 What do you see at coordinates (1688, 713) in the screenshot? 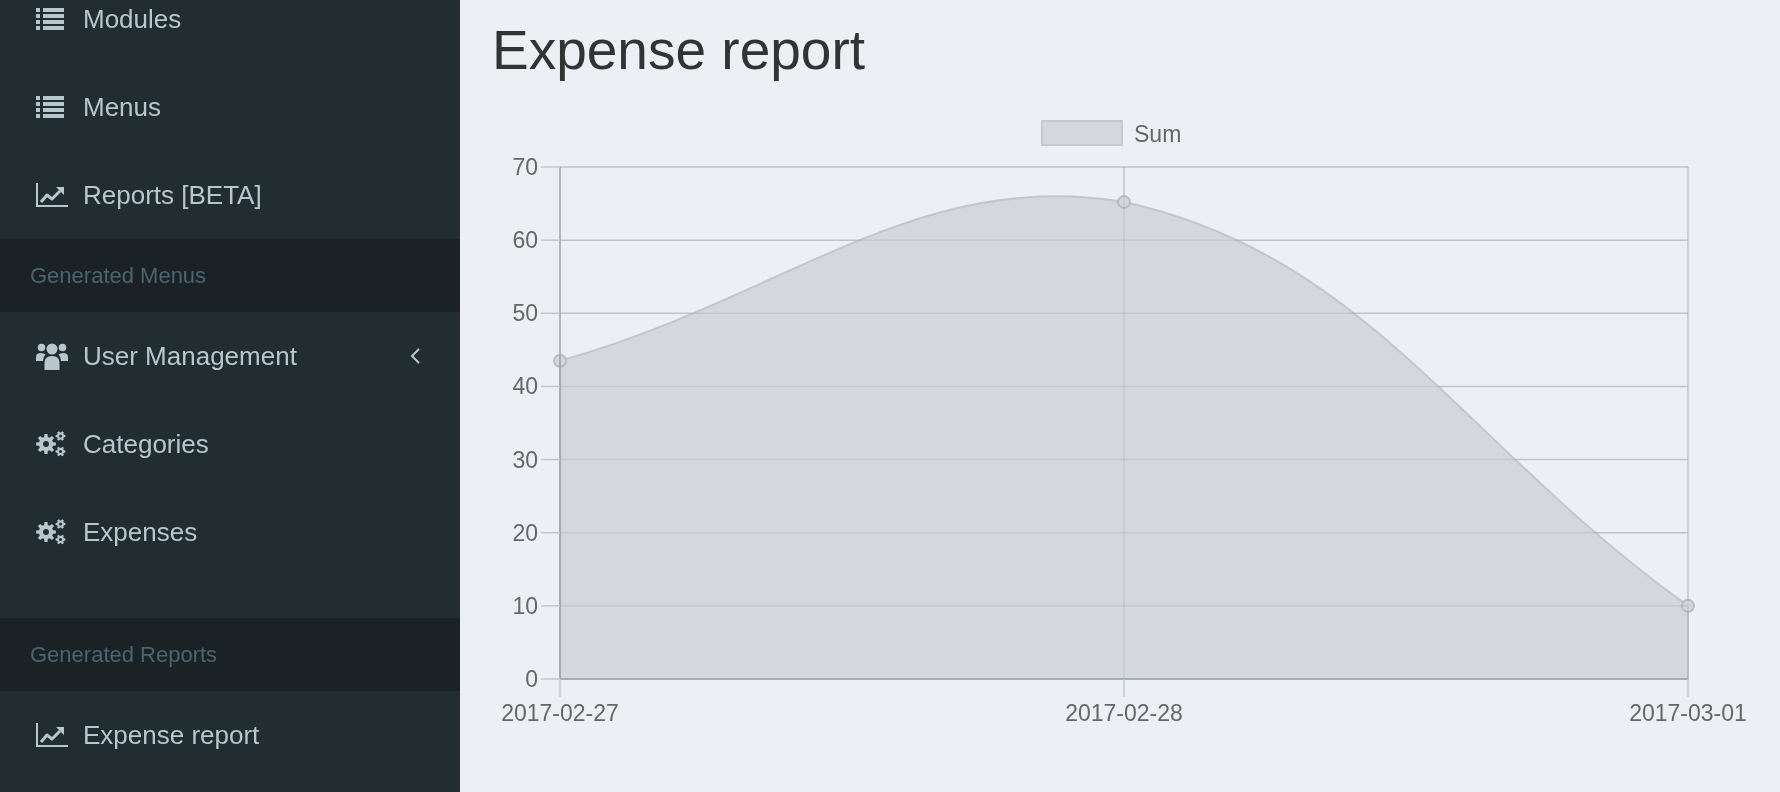
I see `x-tick-label: 2017-03-01` at bounding box center [1688, 713].